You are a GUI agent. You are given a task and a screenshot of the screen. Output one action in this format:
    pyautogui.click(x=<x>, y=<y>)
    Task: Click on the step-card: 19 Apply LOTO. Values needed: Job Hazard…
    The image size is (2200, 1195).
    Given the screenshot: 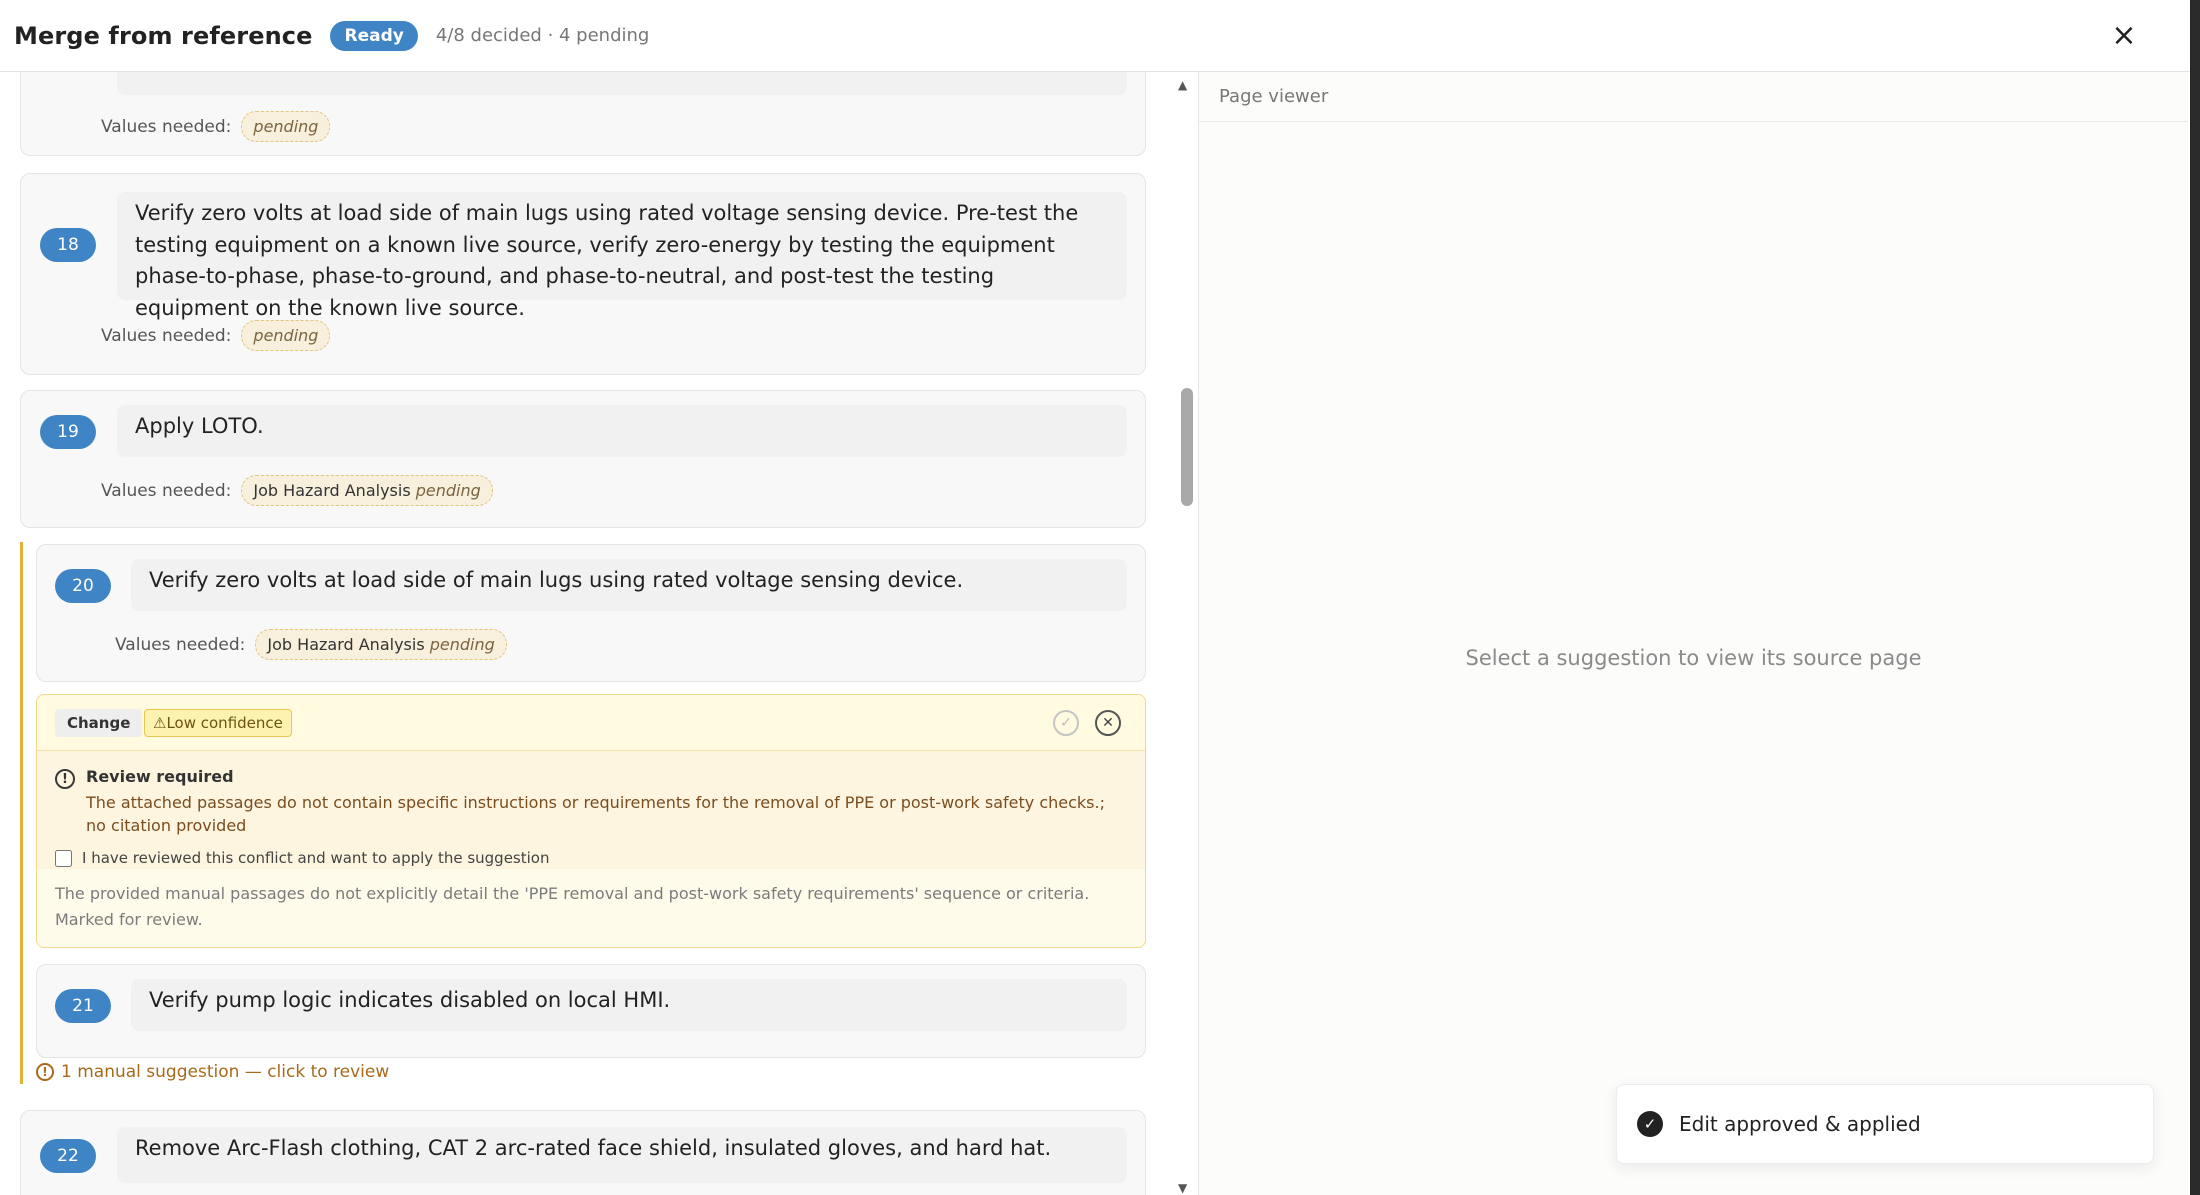 What is the action you would take?
    pyautogui.click(x=583, y=459)
    